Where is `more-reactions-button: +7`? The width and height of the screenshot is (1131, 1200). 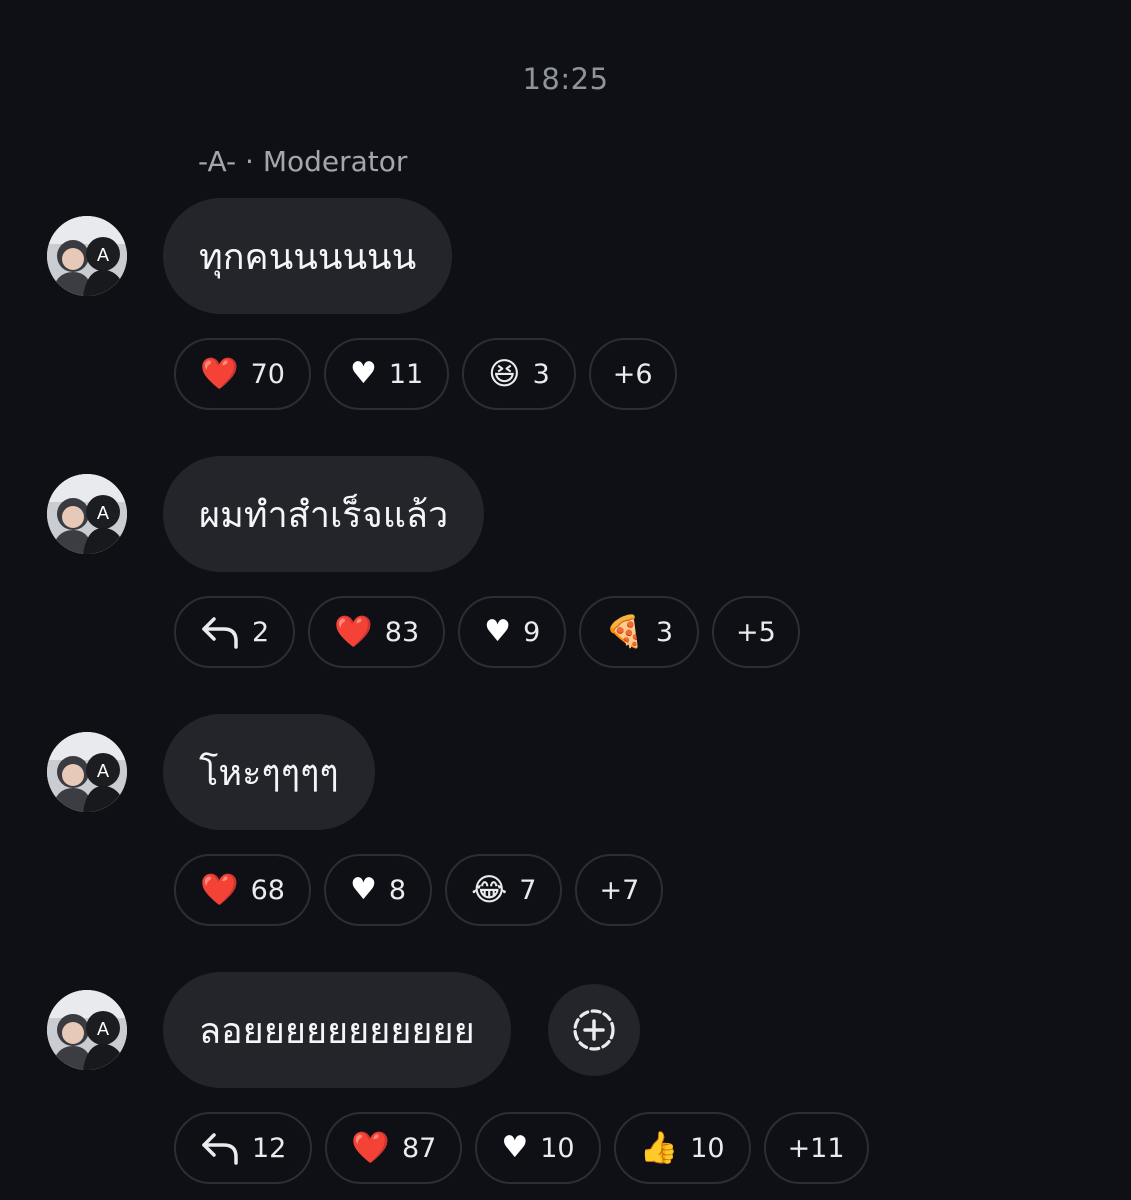 more-reactions-button: +7 is located at coordinates (619, 890).